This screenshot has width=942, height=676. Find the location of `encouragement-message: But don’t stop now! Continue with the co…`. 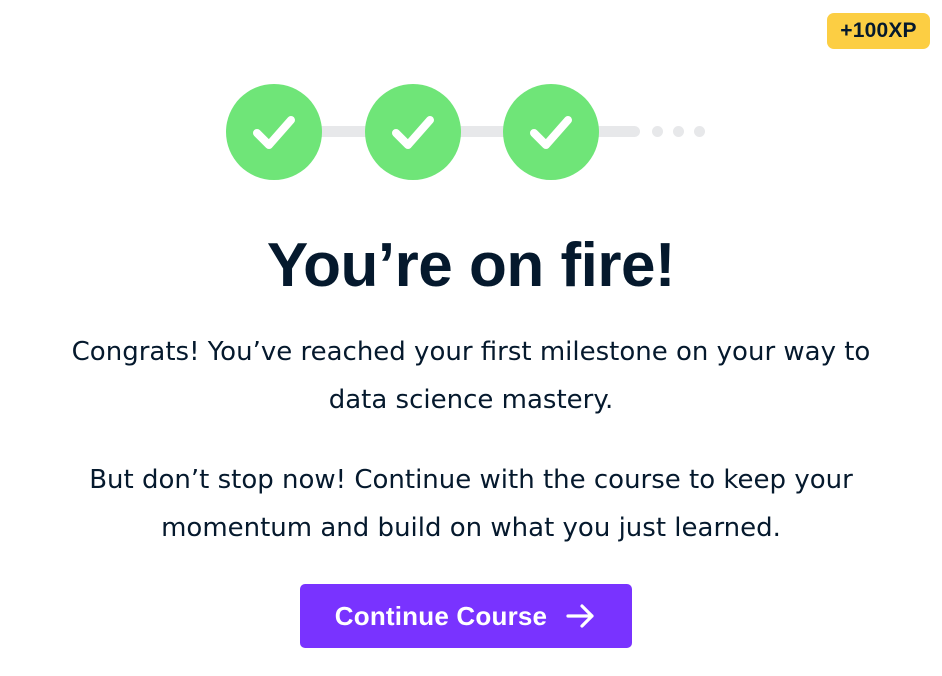

encouragement-message: But don’t stop now! Continue with the co… is located at coordinates (471, 504).